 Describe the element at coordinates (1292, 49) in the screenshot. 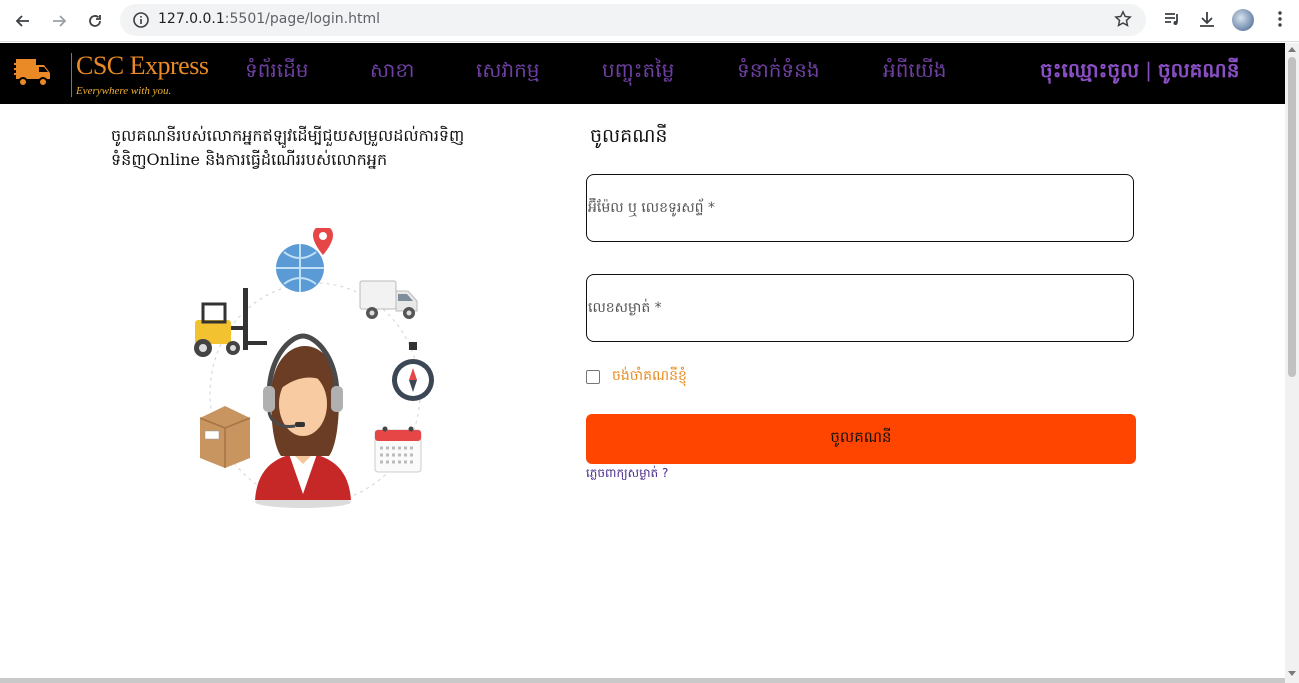

I see `scroll-up-arrow-icon` at that location.